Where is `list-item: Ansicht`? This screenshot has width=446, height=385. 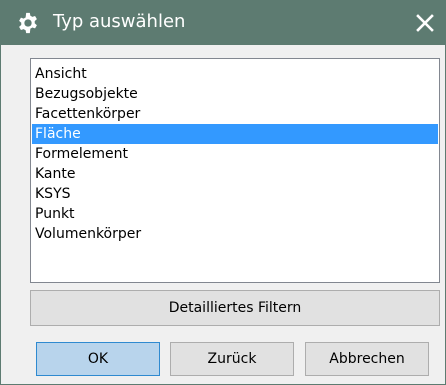
list-item: Ansicht is located at coordinates (235, 74).